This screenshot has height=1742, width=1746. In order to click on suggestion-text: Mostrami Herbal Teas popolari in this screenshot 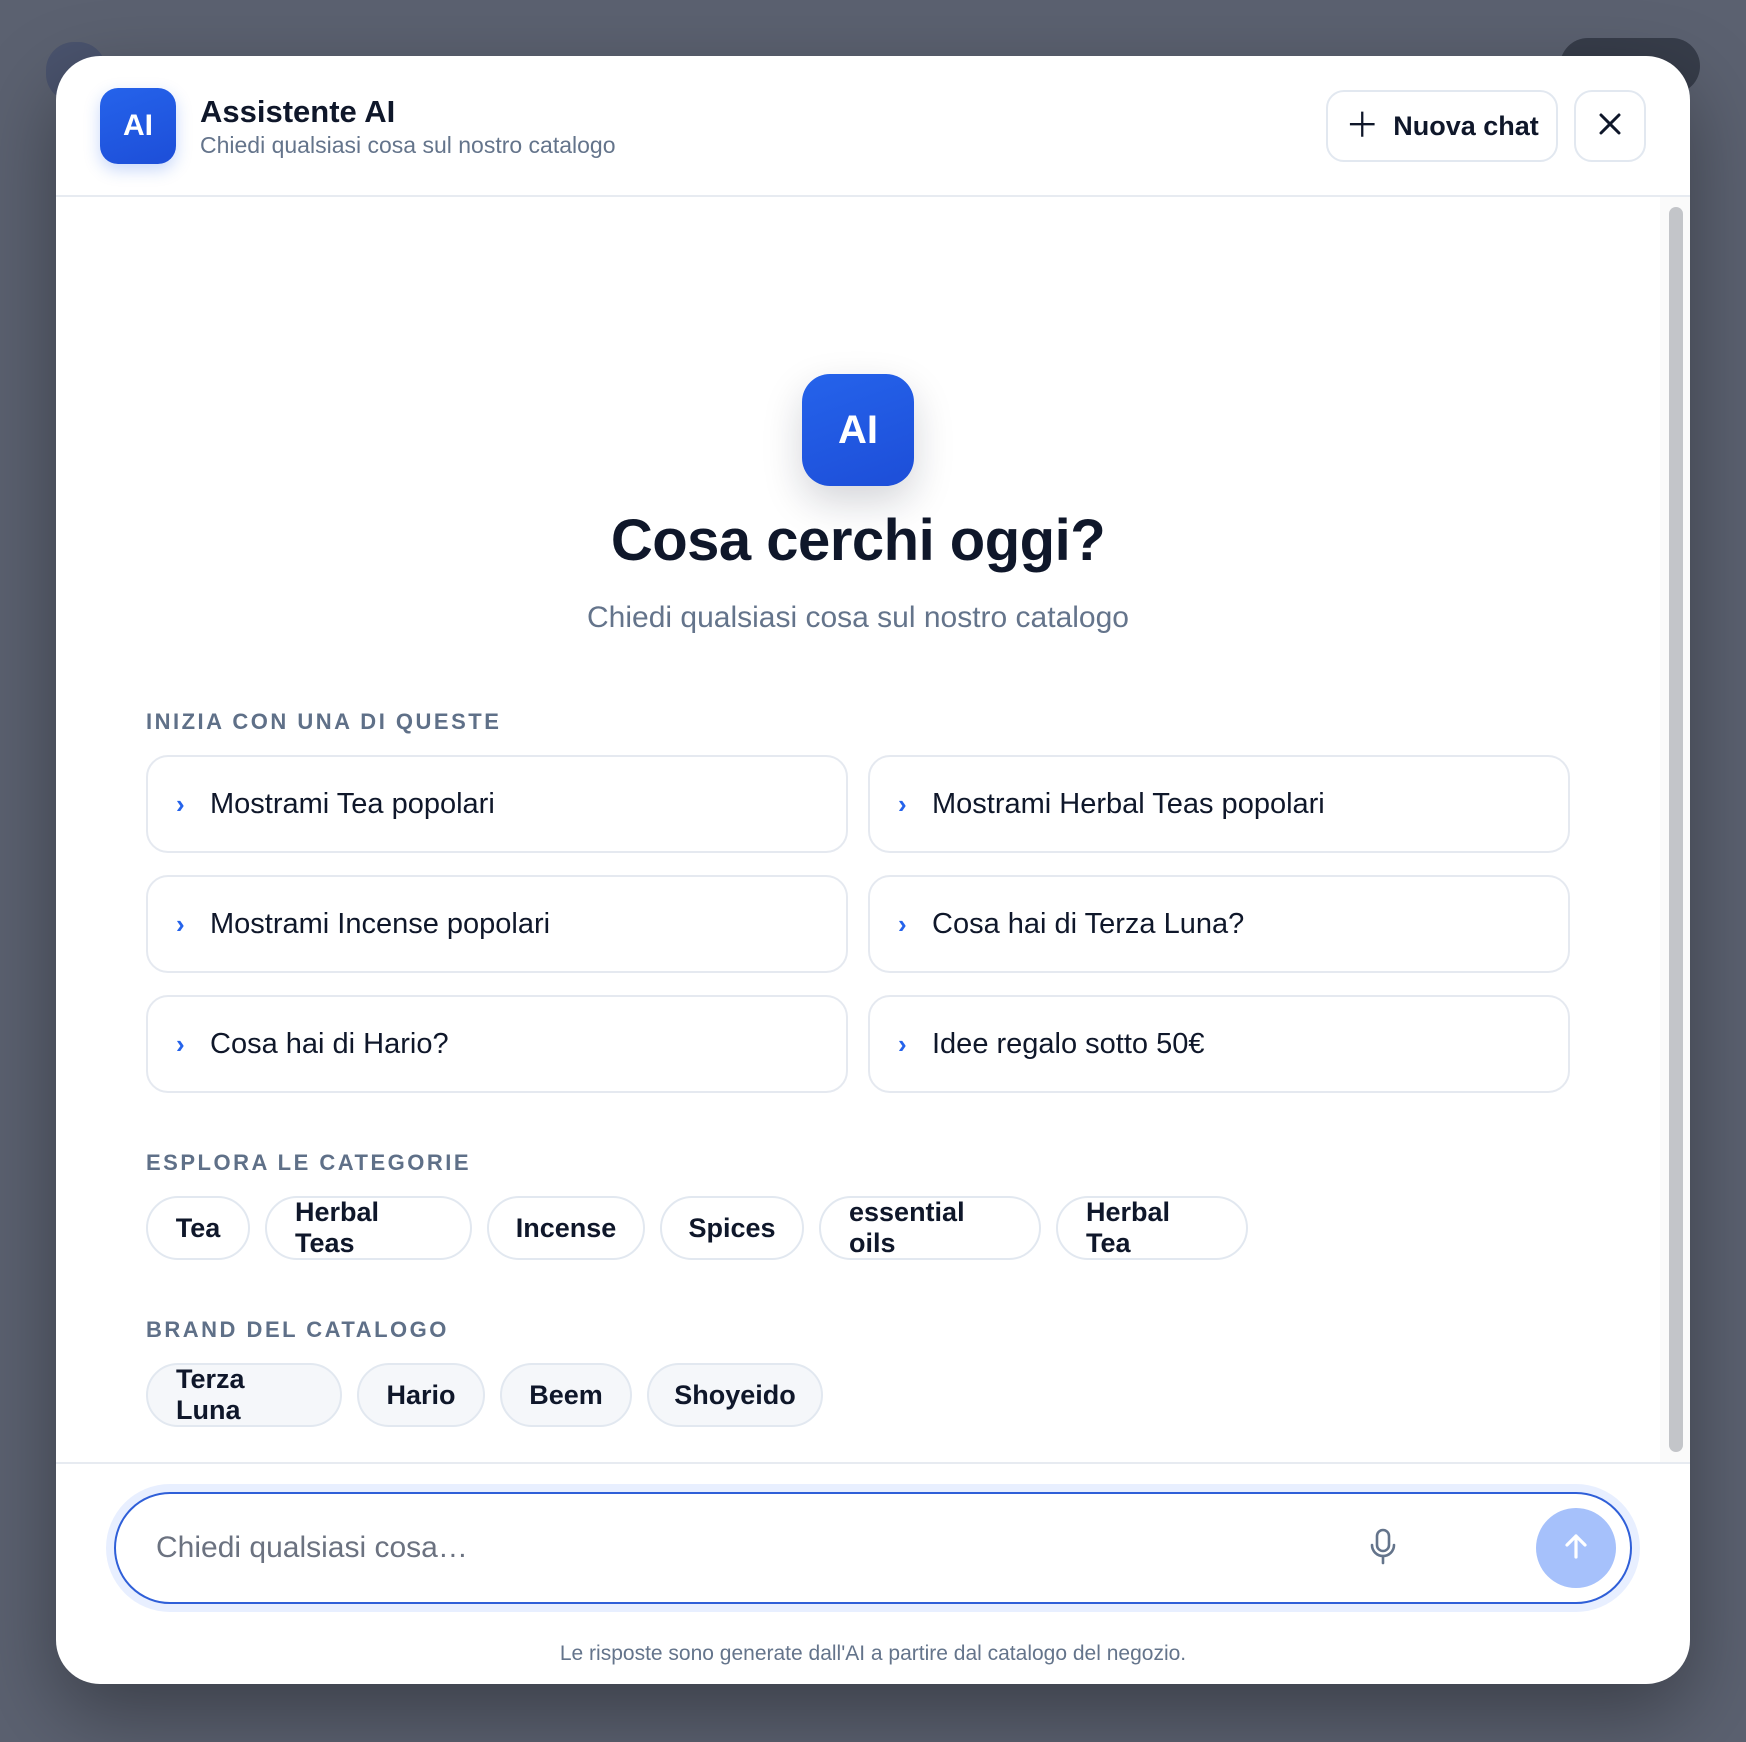, I will do `click(1128, 803)`.